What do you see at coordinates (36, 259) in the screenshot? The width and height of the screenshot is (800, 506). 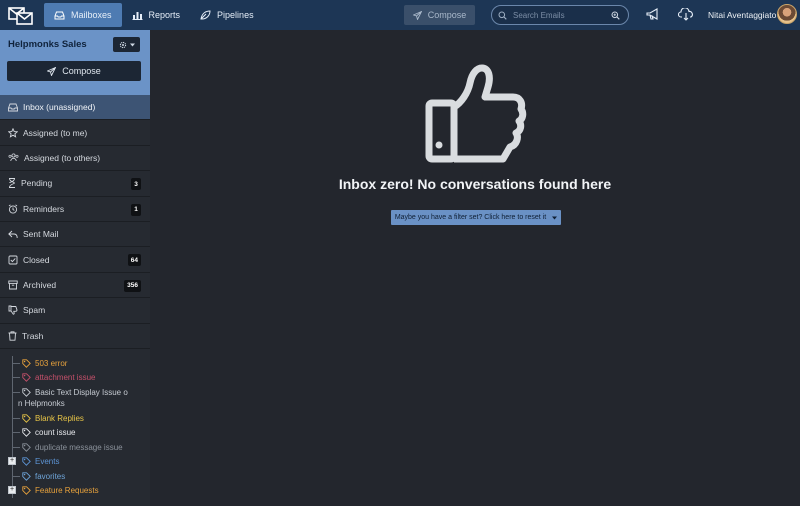 I see `folder-label: Closed` at bounding box center [36, 259].